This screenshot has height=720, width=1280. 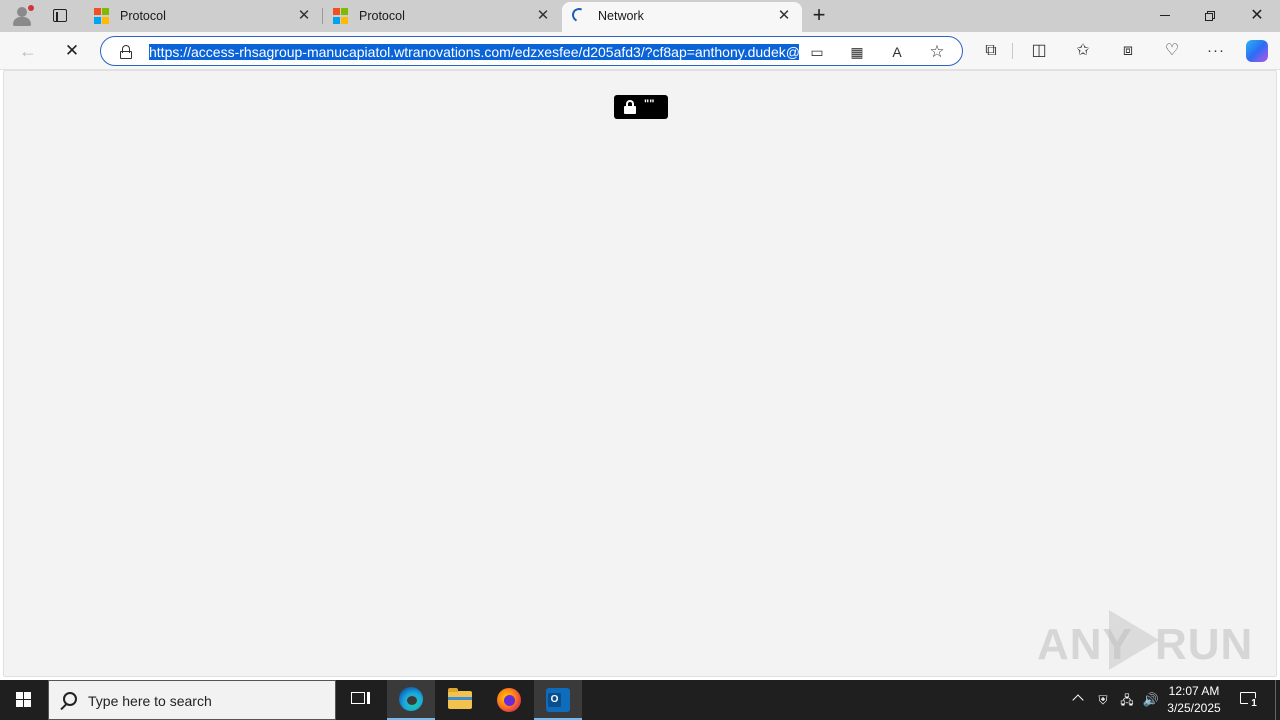 What do you see at coordinates (1012, 51) in the screenshot?
I see `toolbar-divider` at bounding box center [1012, 51].